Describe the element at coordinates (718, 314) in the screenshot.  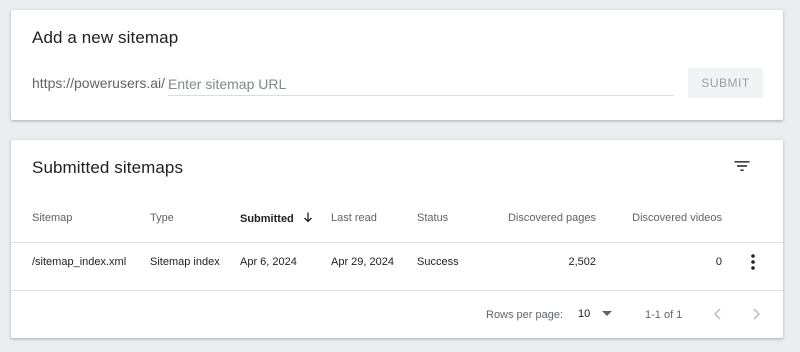
I see `previous-page-chevron-icon` at that location.